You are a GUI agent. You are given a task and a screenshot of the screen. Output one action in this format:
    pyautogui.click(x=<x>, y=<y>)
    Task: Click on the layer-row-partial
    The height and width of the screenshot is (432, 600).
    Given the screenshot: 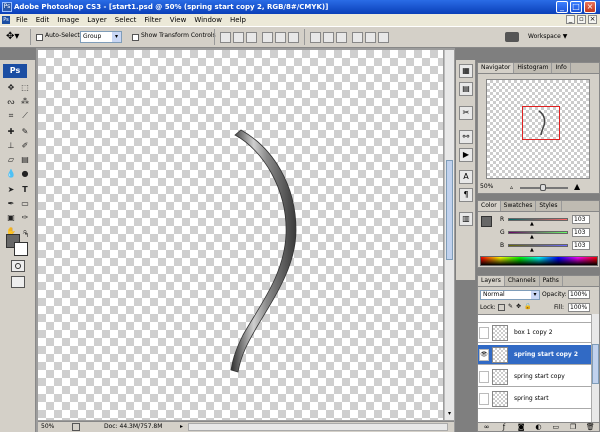 What is the action you would take?
    pyautogui.click(x=534, y=319)
    